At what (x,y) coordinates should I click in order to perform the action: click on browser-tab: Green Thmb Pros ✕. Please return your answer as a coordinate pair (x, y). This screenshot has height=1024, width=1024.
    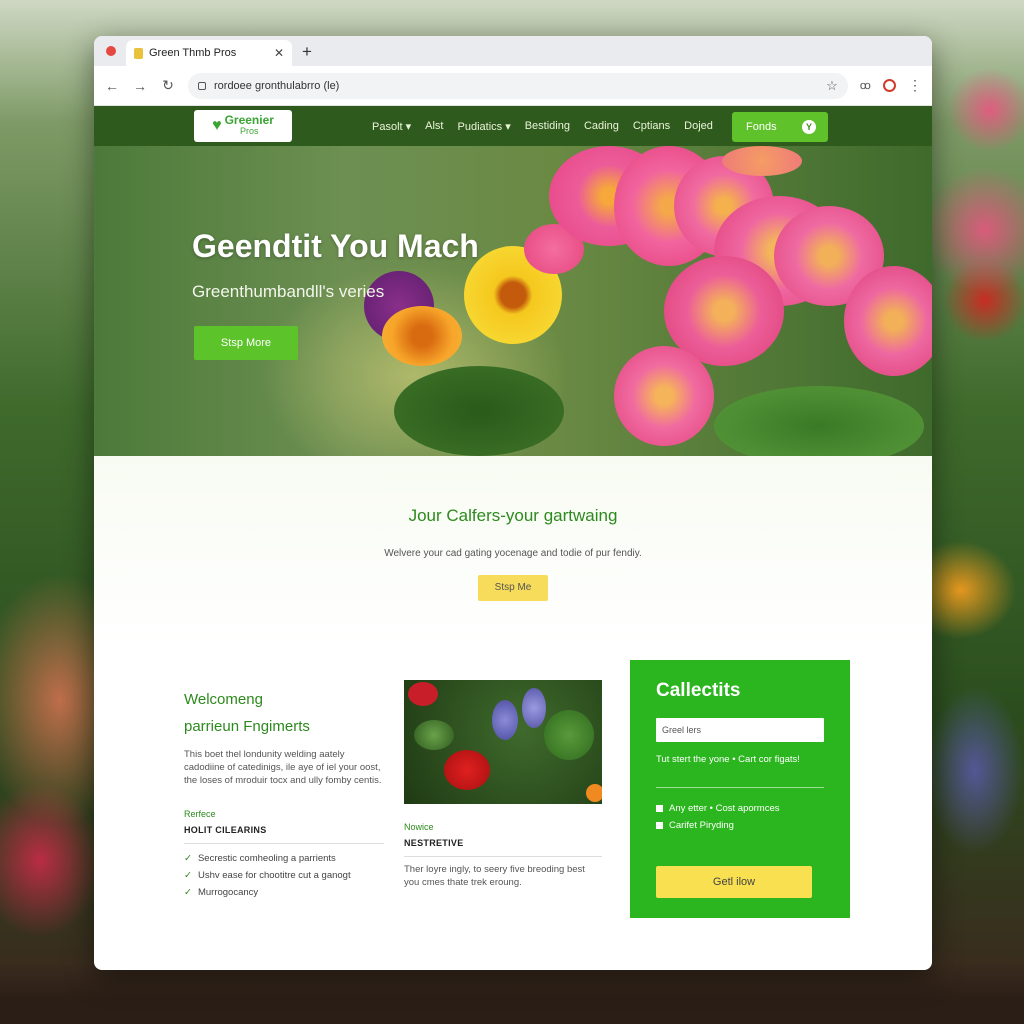
    Looking at the image, I should click on (209, 53).